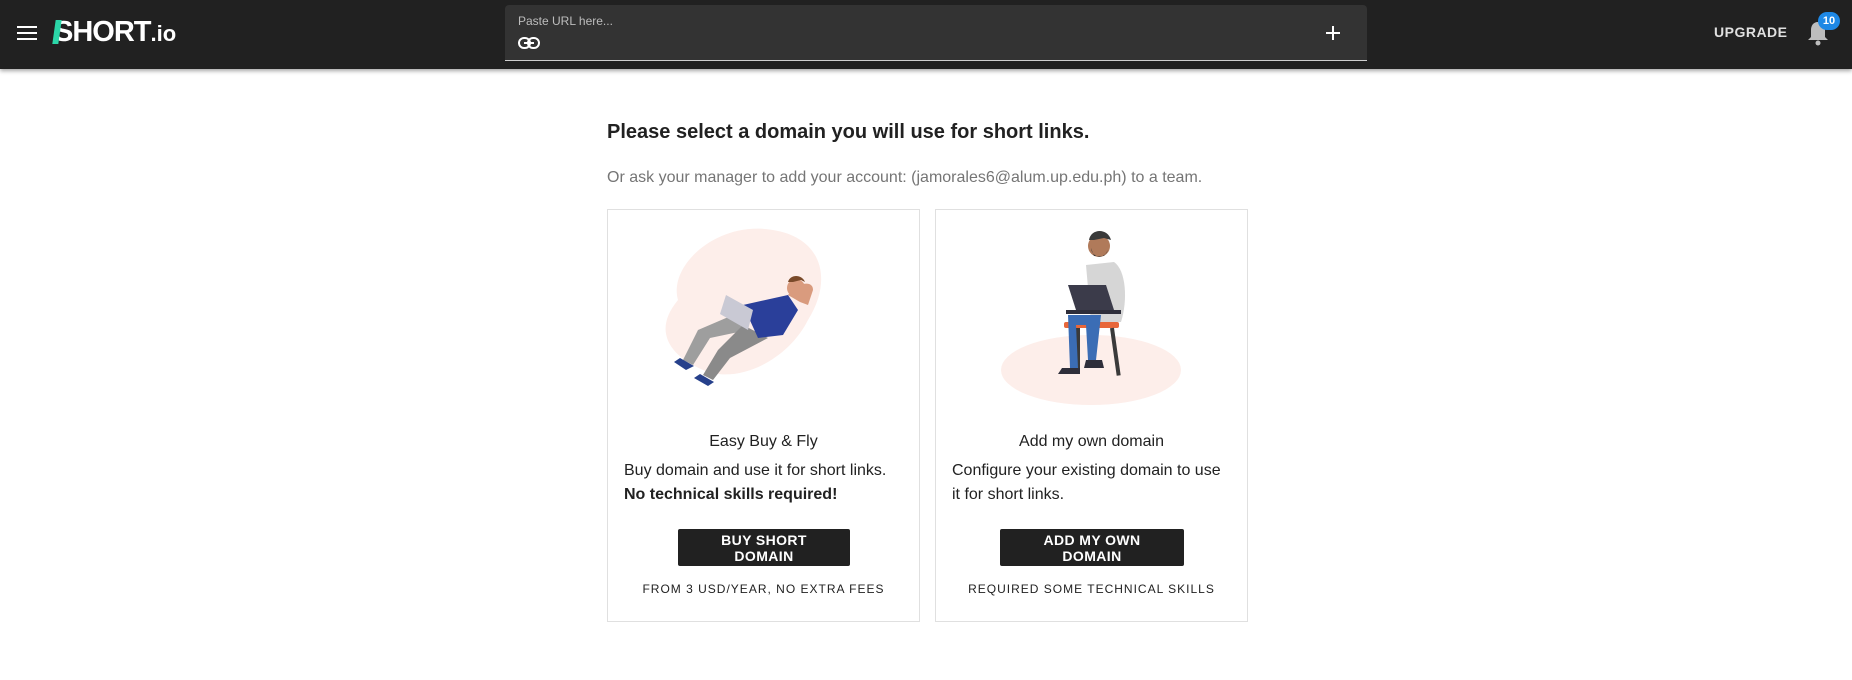  What do you see at coordinates (1092, 547) in the screenshot?
I see `add-my-own-domain-button: ADD MY OWN DOMAIN` at bounding box center [1092, 547].